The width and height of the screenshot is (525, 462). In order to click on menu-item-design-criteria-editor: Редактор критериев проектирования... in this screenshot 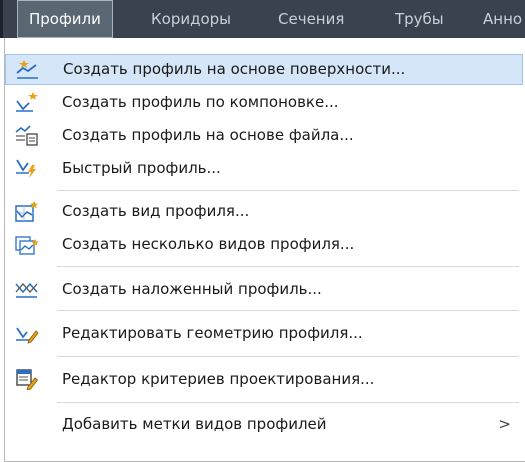, I will do `click(264, 379)`.